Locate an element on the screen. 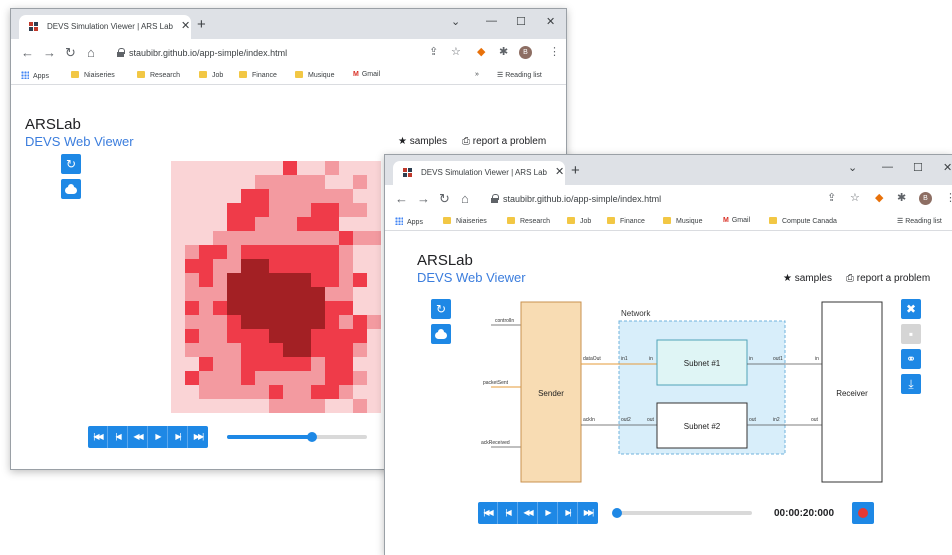 This screenshot has height=555, width=952. bookmark-compute-canada: Compute Canada is located at coordinates (803, 221).